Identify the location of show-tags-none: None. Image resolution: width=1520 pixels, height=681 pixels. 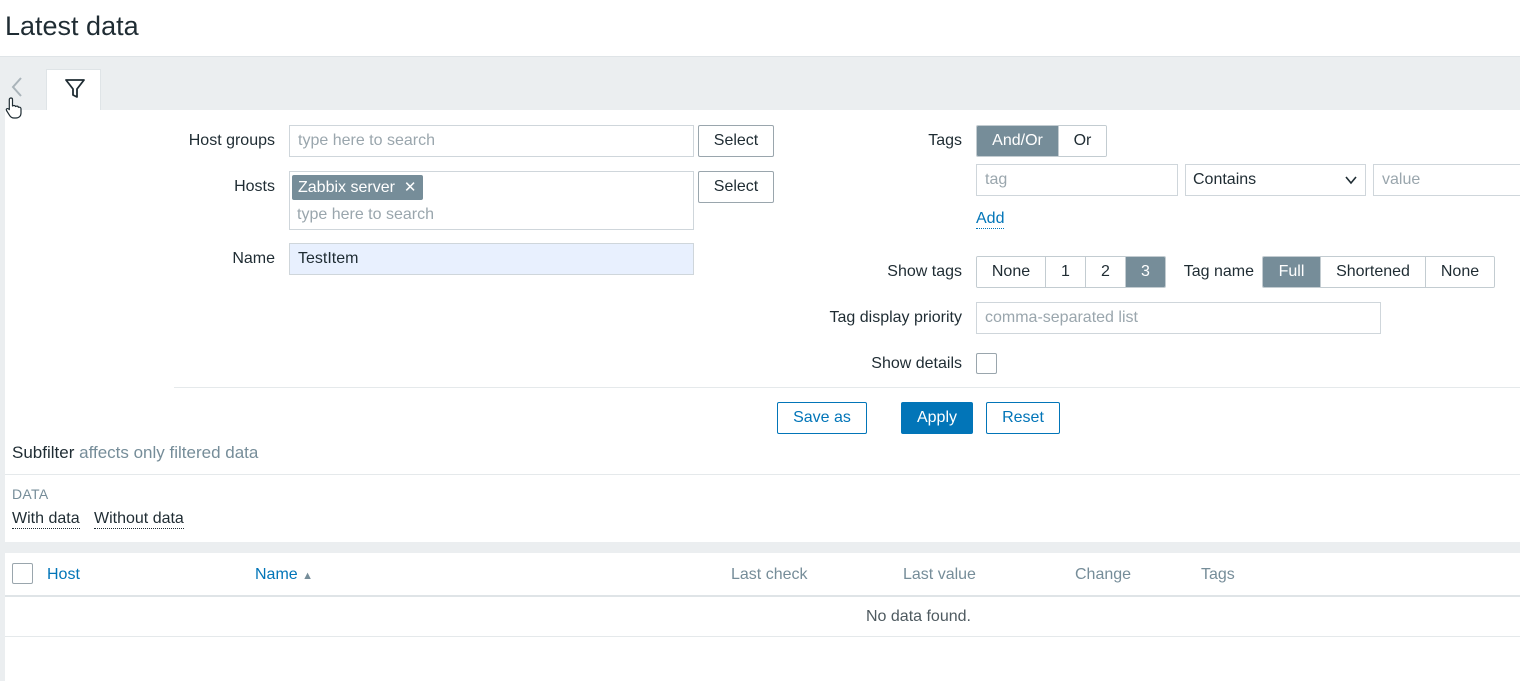
(1011, 272).